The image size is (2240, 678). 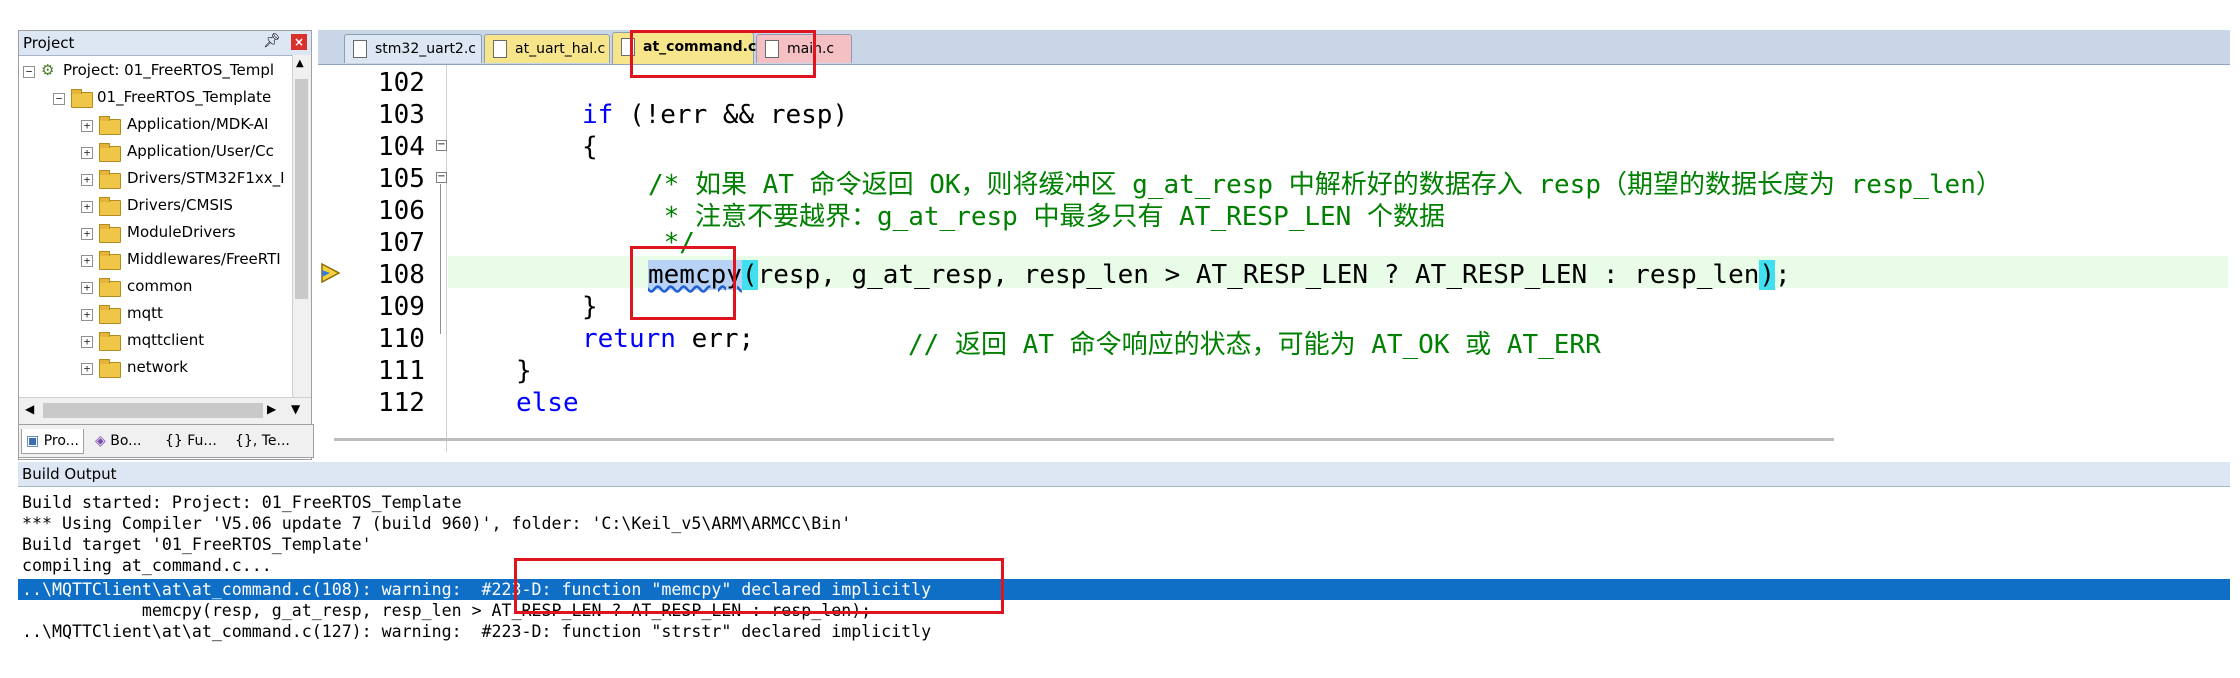 What do you see at coordinates (165, 43) in the screenshot?
I see `project-panel-header: Project 📌︎ ×` at bounding box center [165, 43].